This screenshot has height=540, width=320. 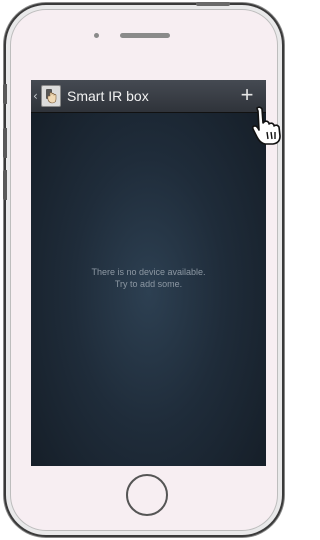 I want to click on empty-state-line-1: There is no device available., so click(x=148, y=272).